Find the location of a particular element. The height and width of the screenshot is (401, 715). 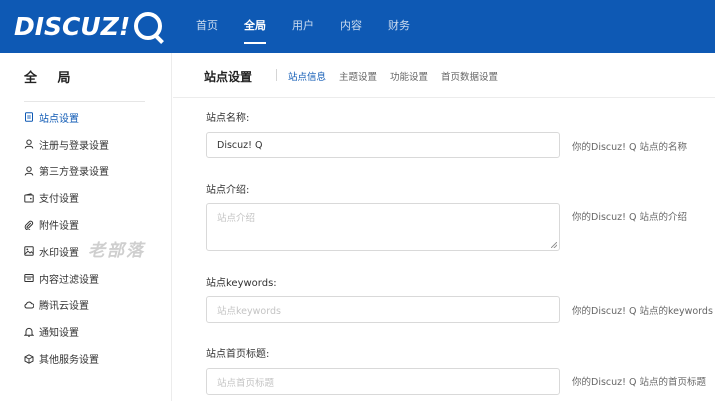

top-bar: DISCUZ! 首页 全局 用户 内容 财务 is located at coordinates (357, 26).